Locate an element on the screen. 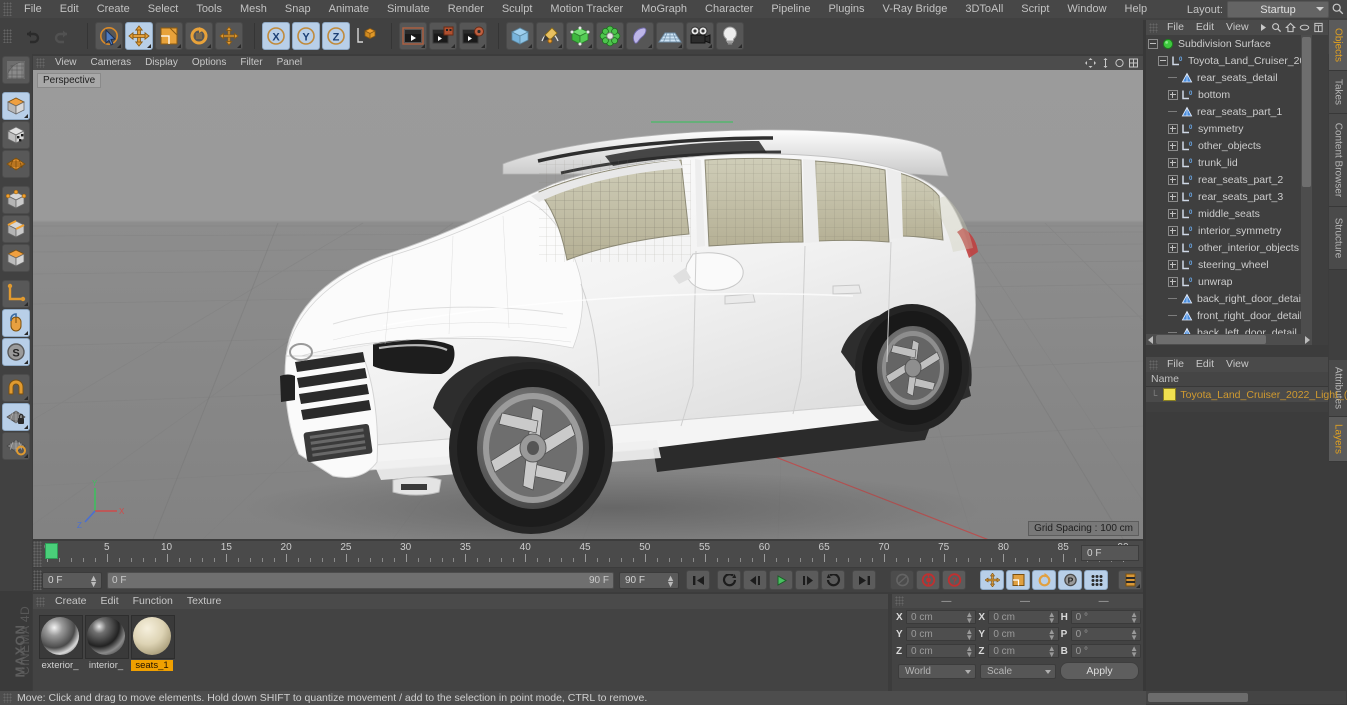 This screenshot has width=1347, height=705. transport-grip is located at coordinates (37, 580).